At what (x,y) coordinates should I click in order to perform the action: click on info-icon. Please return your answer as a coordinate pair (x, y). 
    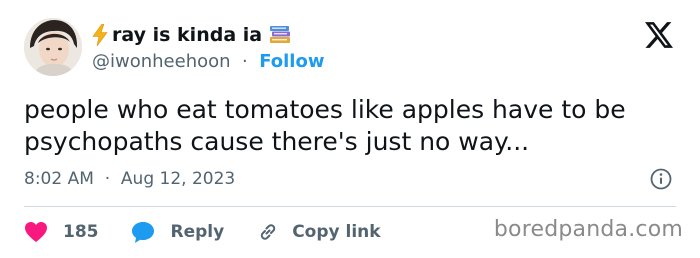
    Looking at the image, I should click on (661, 179).